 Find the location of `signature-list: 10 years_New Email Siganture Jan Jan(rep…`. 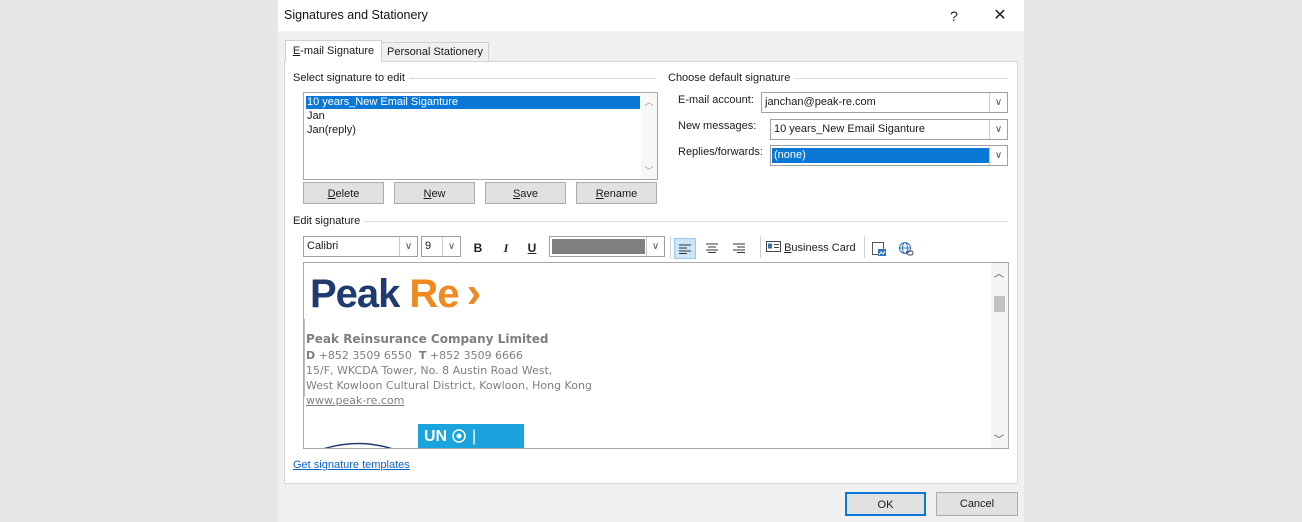

signature-list: 10 years_New Email Siganture Jan Jan(rep… is located at coordinates (480, 136).